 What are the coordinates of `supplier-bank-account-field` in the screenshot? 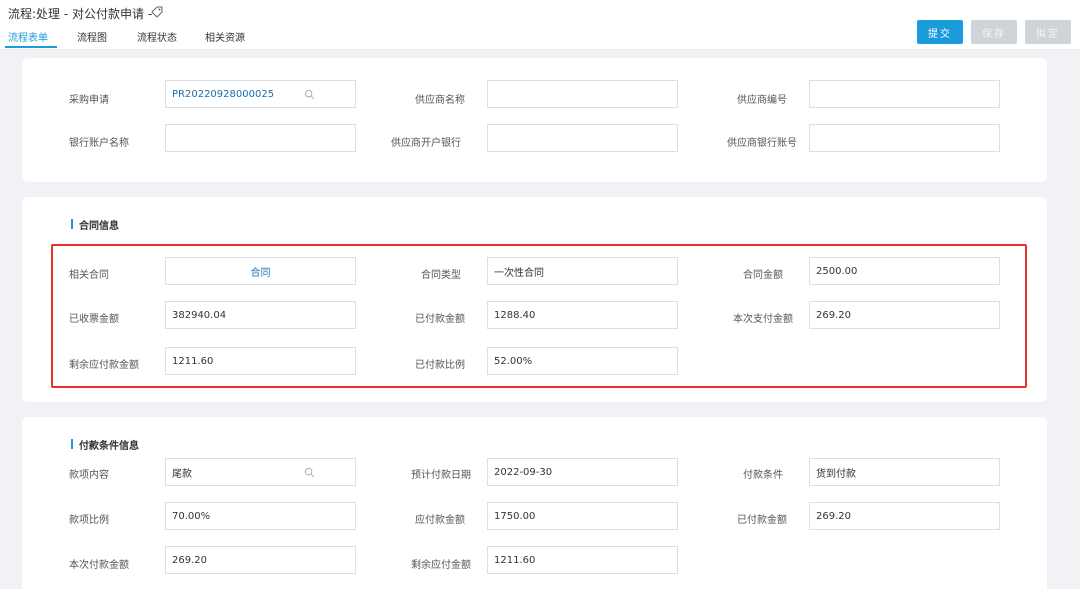 It's located at (904, 138).